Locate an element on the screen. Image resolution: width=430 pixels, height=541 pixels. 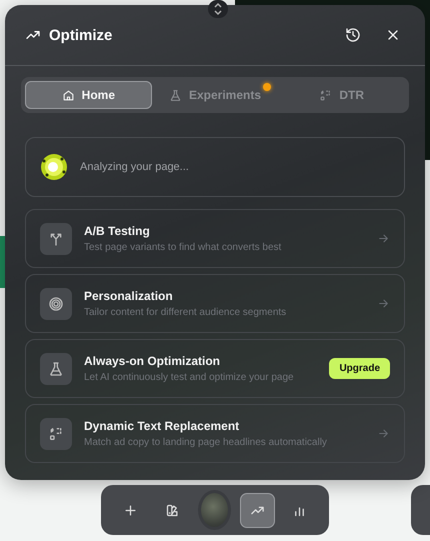
upgrade-button: Upgrade is located at coordinates (359, 368).